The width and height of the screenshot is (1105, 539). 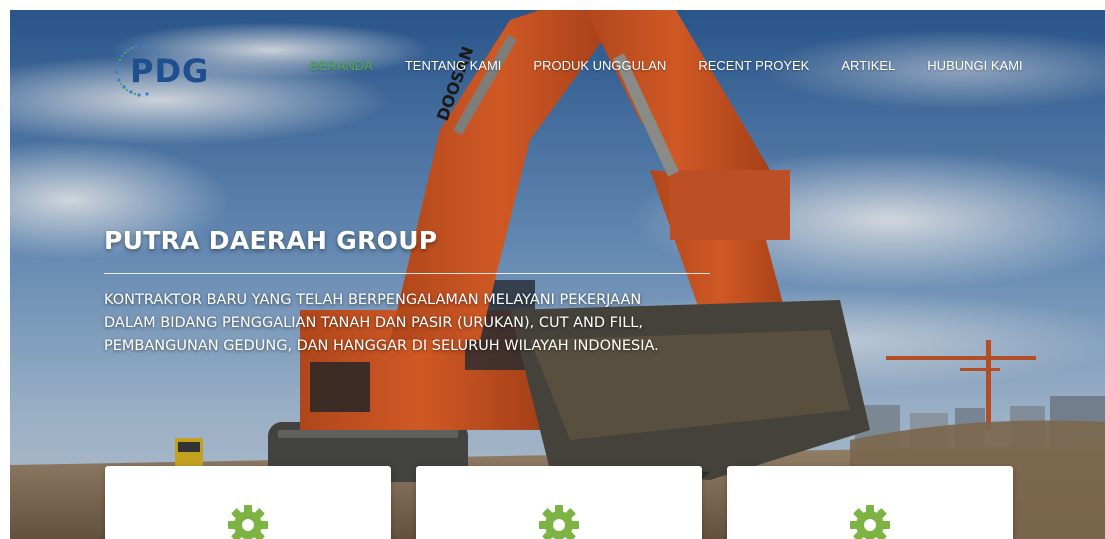 What do you see at coordinates (868, 66) in the screenshot?
I see `nav-item-artikel: ARTIKEL` at bounding box center [868, 66].